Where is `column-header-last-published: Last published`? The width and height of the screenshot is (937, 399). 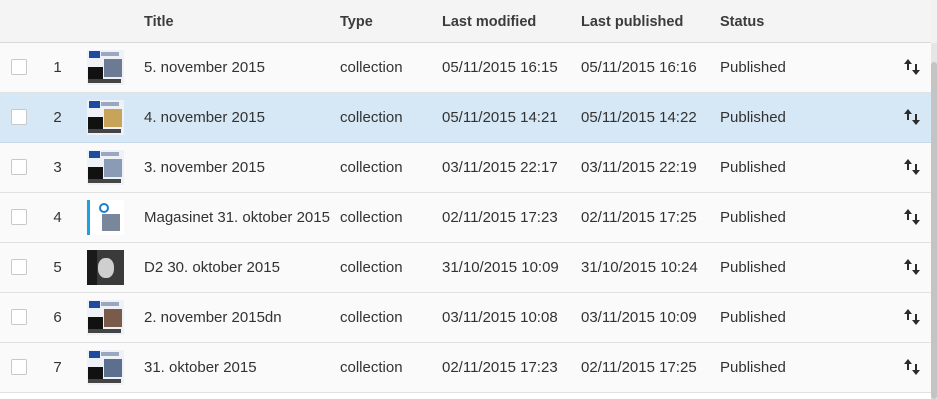
column-header-last-published: Last published is located at coordinates (632, 22).